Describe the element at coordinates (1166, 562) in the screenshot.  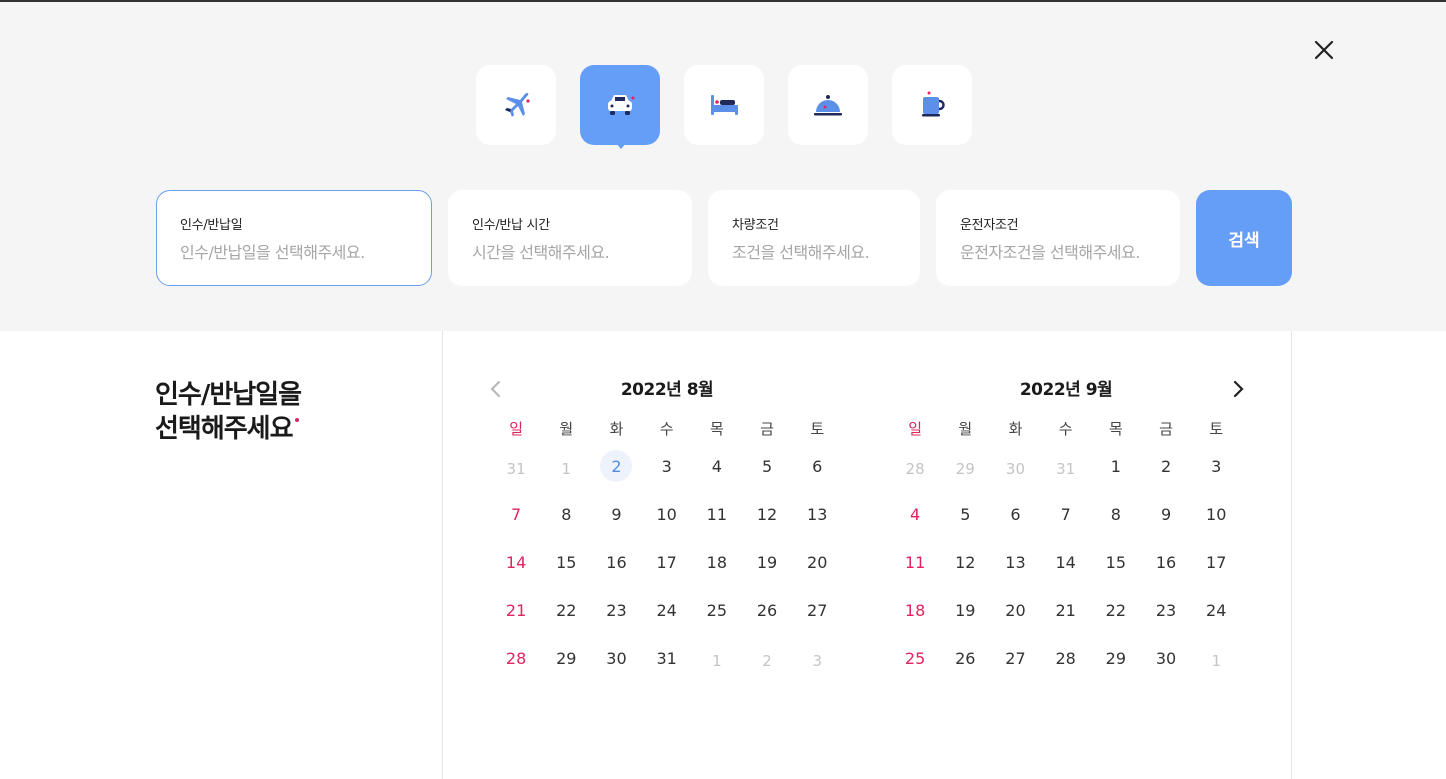
I see `day-cell: 16` at that location.